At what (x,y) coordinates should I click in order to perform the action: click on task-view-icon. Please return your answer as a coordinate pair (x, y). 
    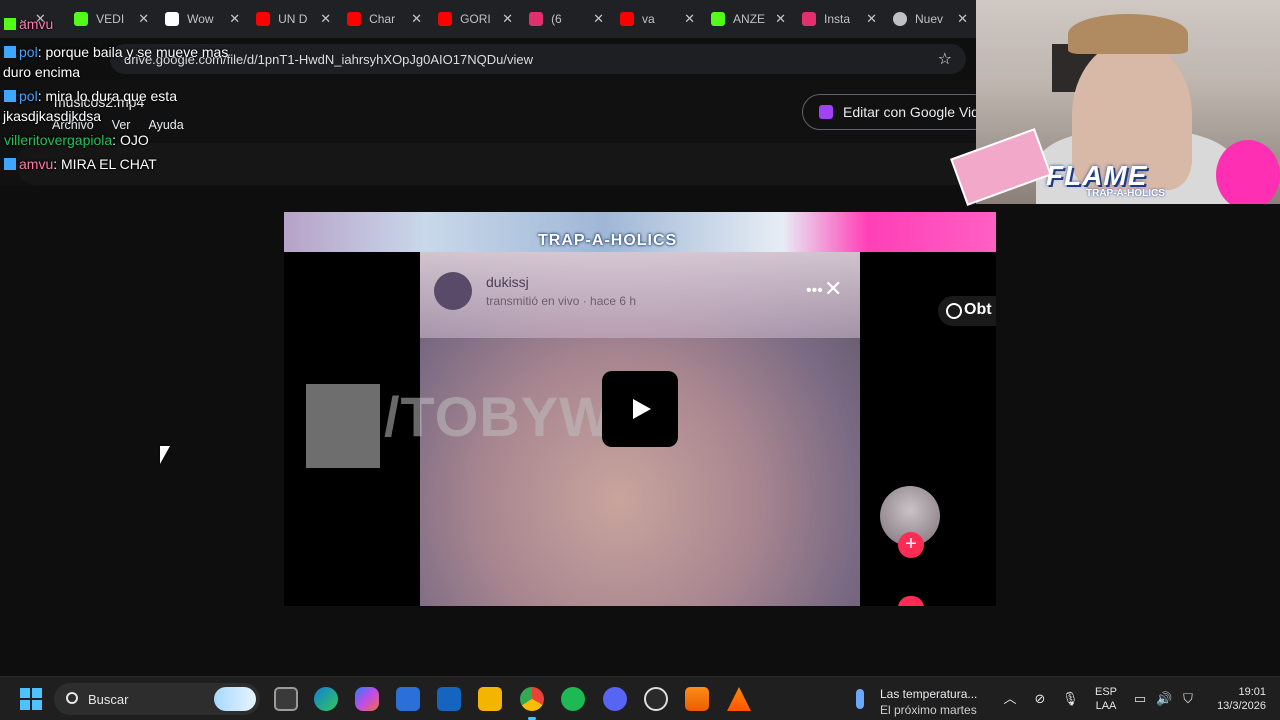
    Looking at the image, I should click on (286, 699).